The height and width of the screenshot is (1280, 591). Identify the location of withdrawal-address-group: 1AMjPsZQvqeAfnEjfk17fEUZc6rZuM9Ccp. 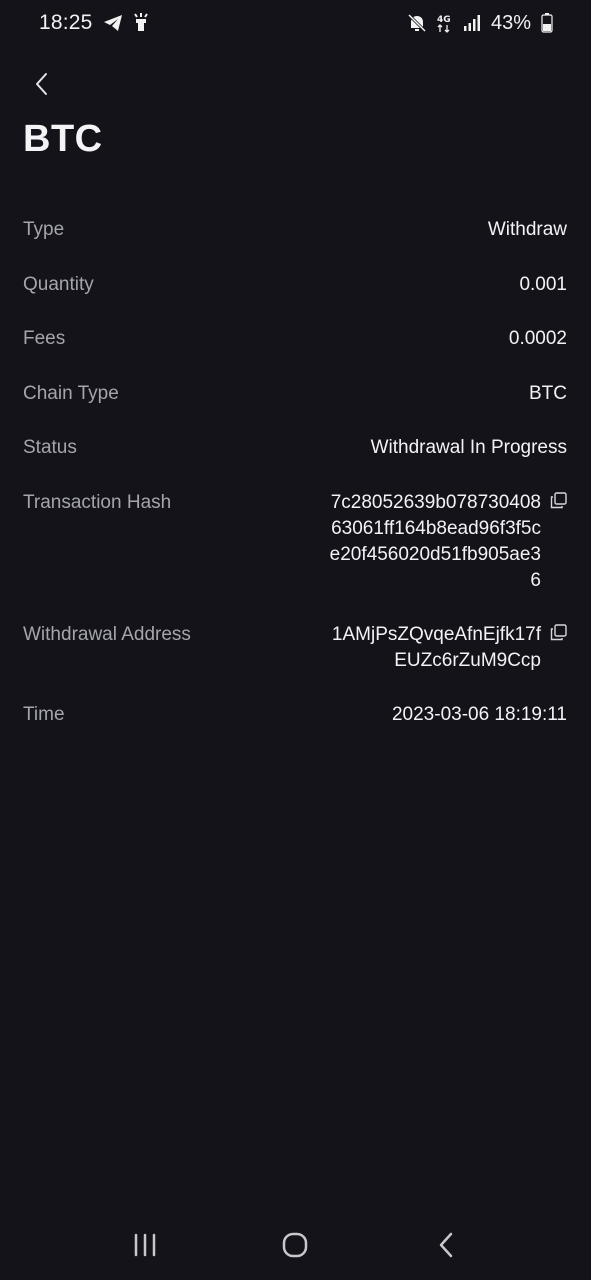
(445, 648).